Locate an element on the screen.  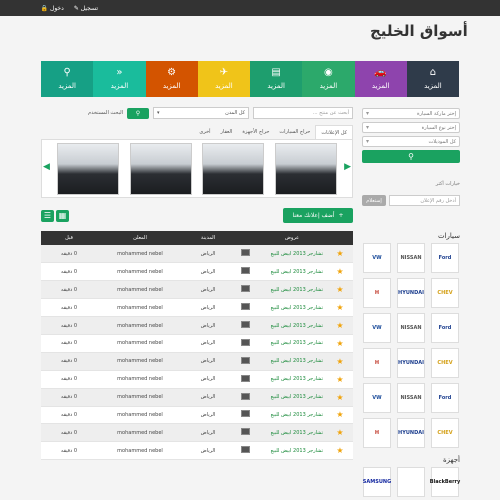
category-tile: ✈ المزيد is located at coordinates (223, 79).